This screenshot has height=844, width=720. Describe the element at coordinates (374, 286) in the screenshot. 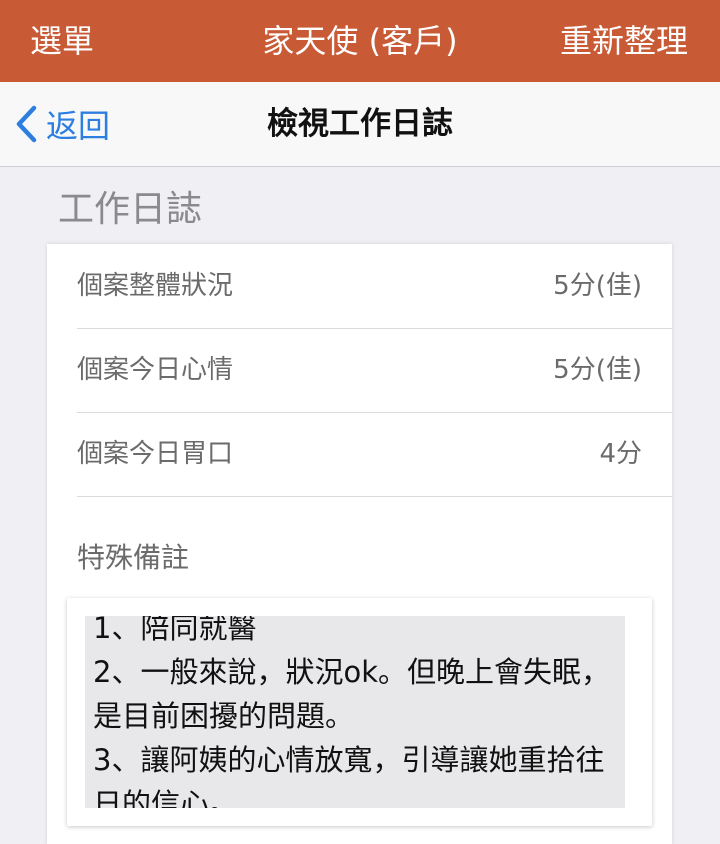

I see `overall-condition-row: 個案整體狀況 5分(佳)` at that location.